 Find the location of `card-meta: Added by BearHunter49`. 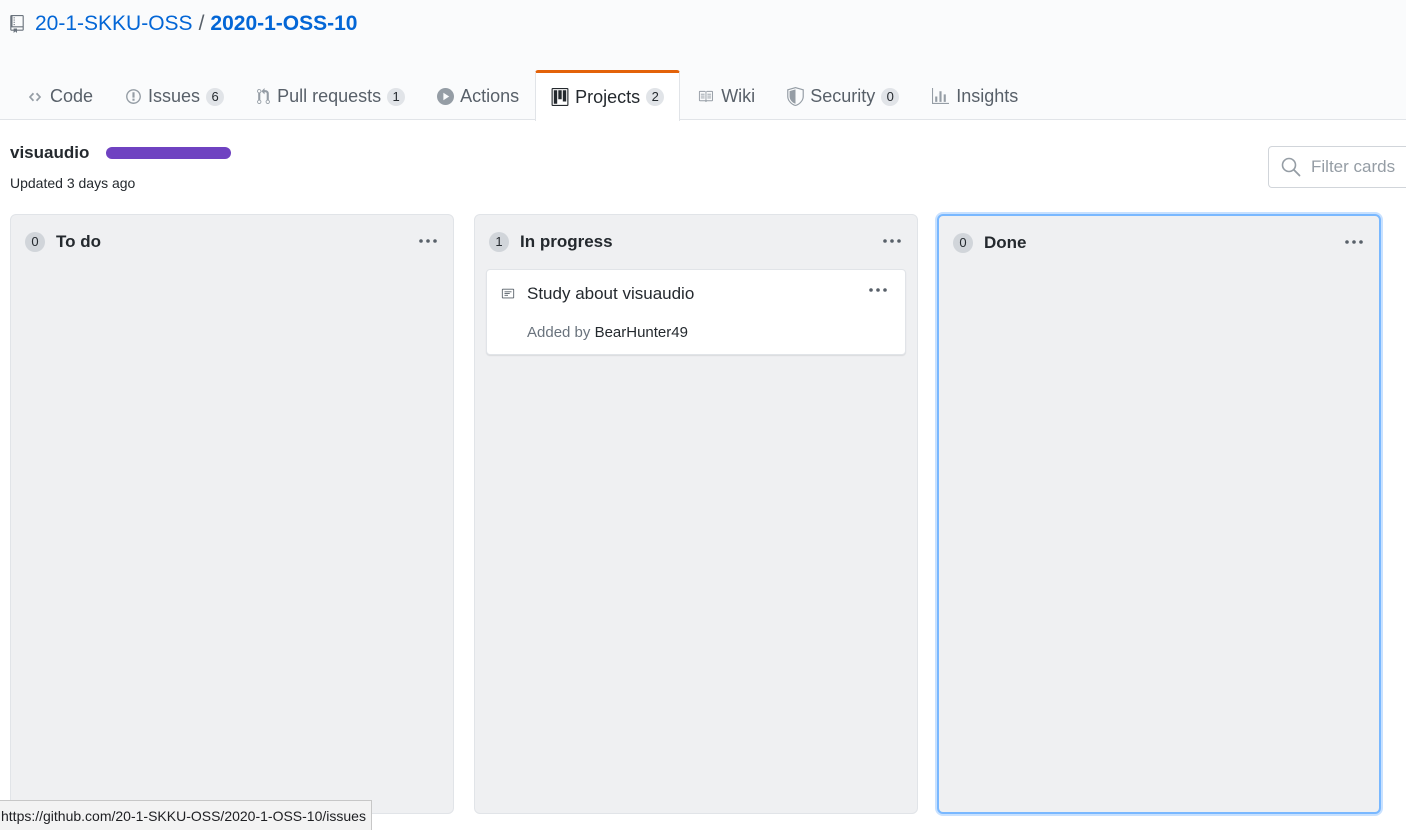

card-meta: Added by BearHunter49 is located at coordinates (607, 332).